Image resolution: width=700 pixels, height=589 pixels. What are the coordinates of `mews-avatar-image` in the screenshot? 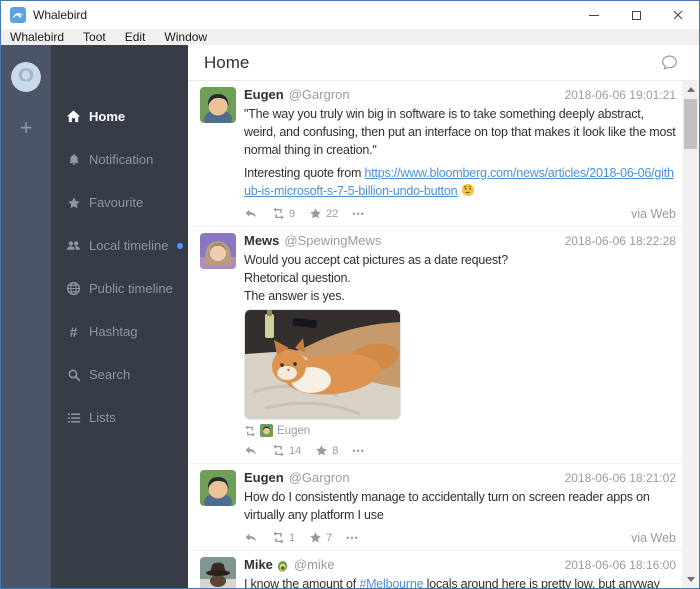 It's located at (218, 251).